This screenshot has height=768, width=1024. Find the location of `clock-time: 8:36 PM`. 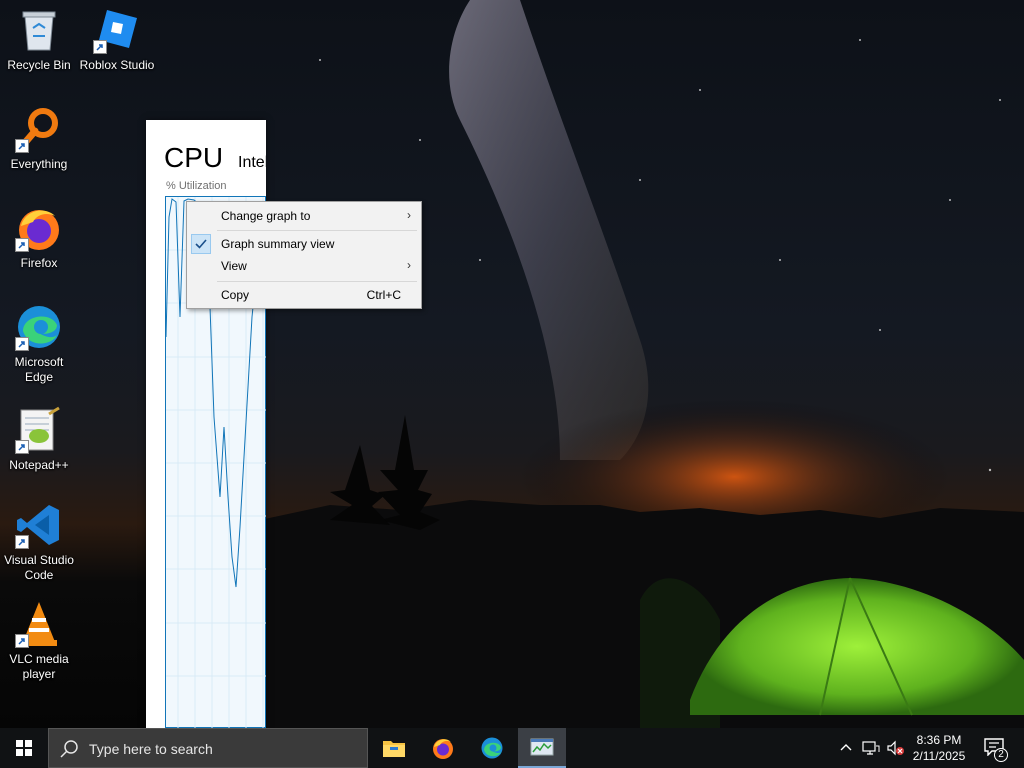

clock-time: 8:36 PM is located at coordinates (939, 740).